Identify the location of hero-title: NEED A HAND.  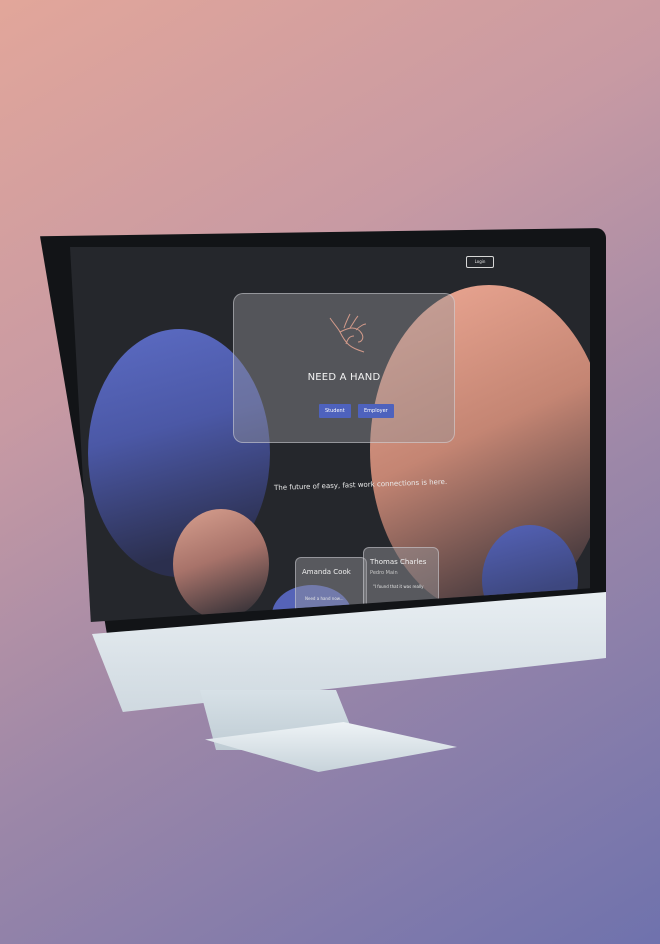
(344, 377).